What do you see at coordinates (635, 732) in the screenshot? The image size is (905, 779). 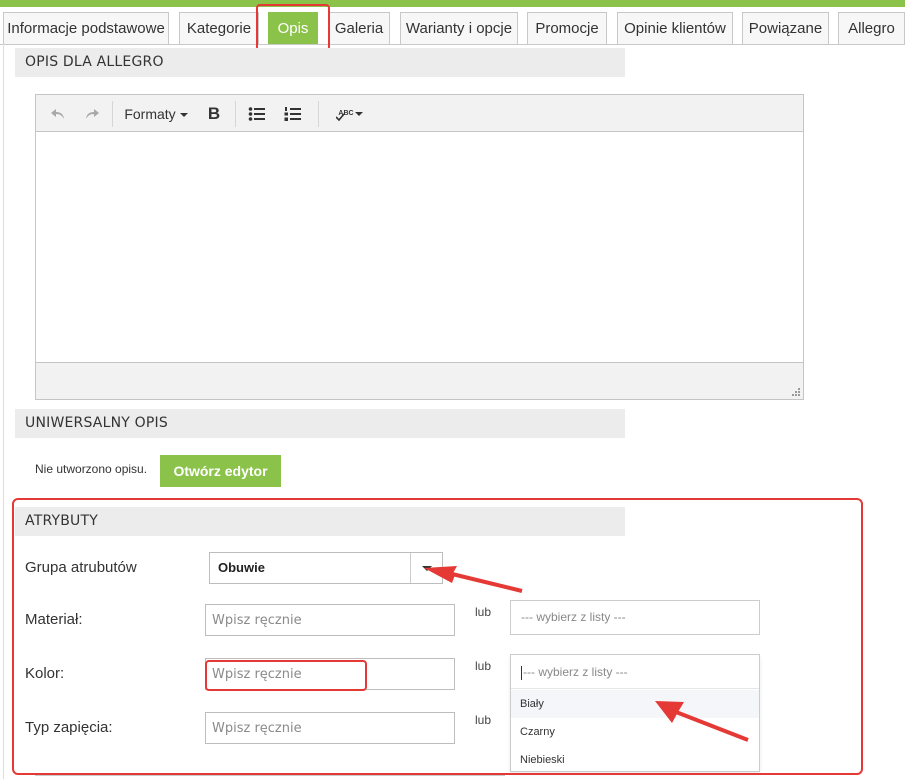 I see `color-option-czarny: Czarny` at bounding box center [635, 732].